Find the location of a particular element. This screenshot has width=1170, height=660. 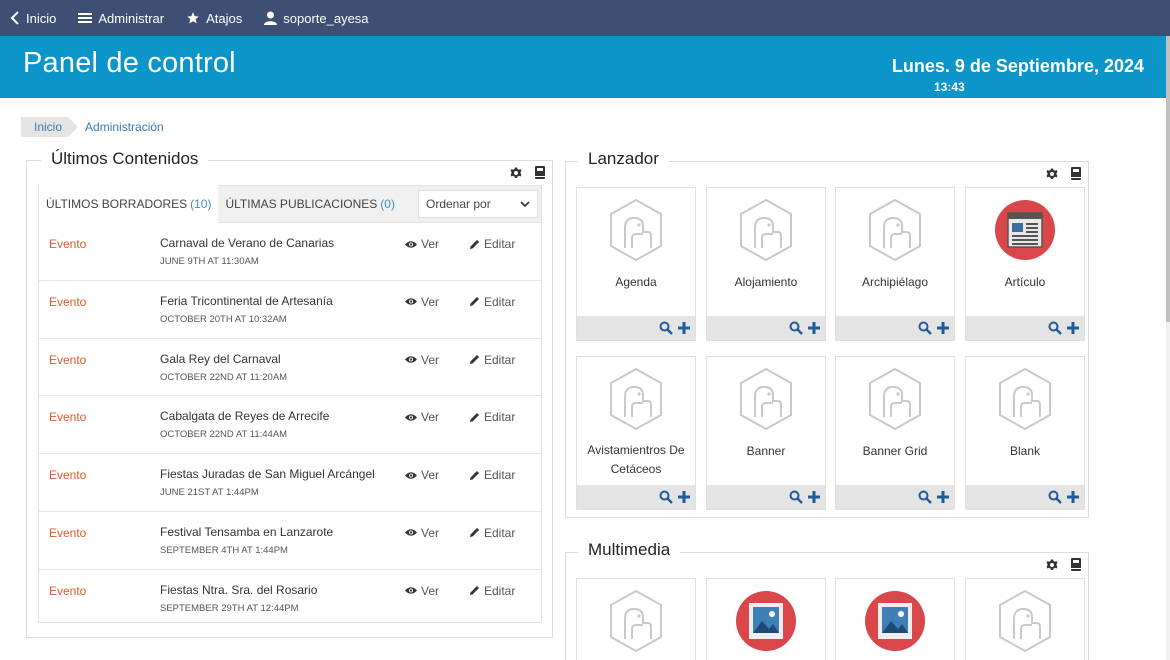

star-icon is located at coordinates (193, 18).